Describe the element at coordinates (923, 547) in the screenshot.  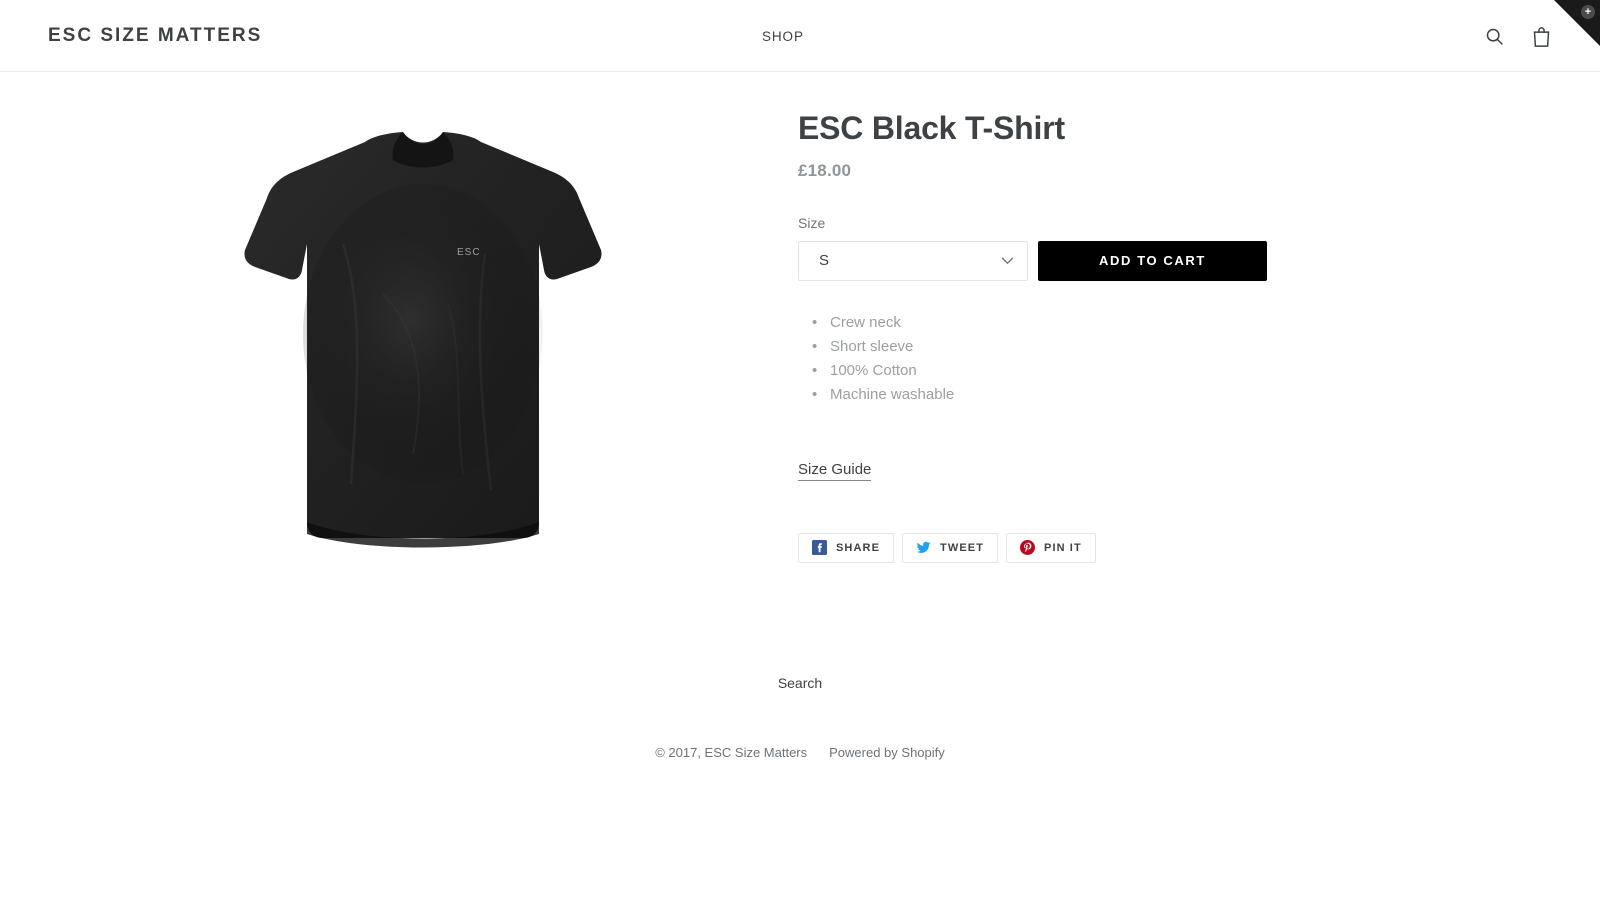
I see `twitter-icon` at that location.